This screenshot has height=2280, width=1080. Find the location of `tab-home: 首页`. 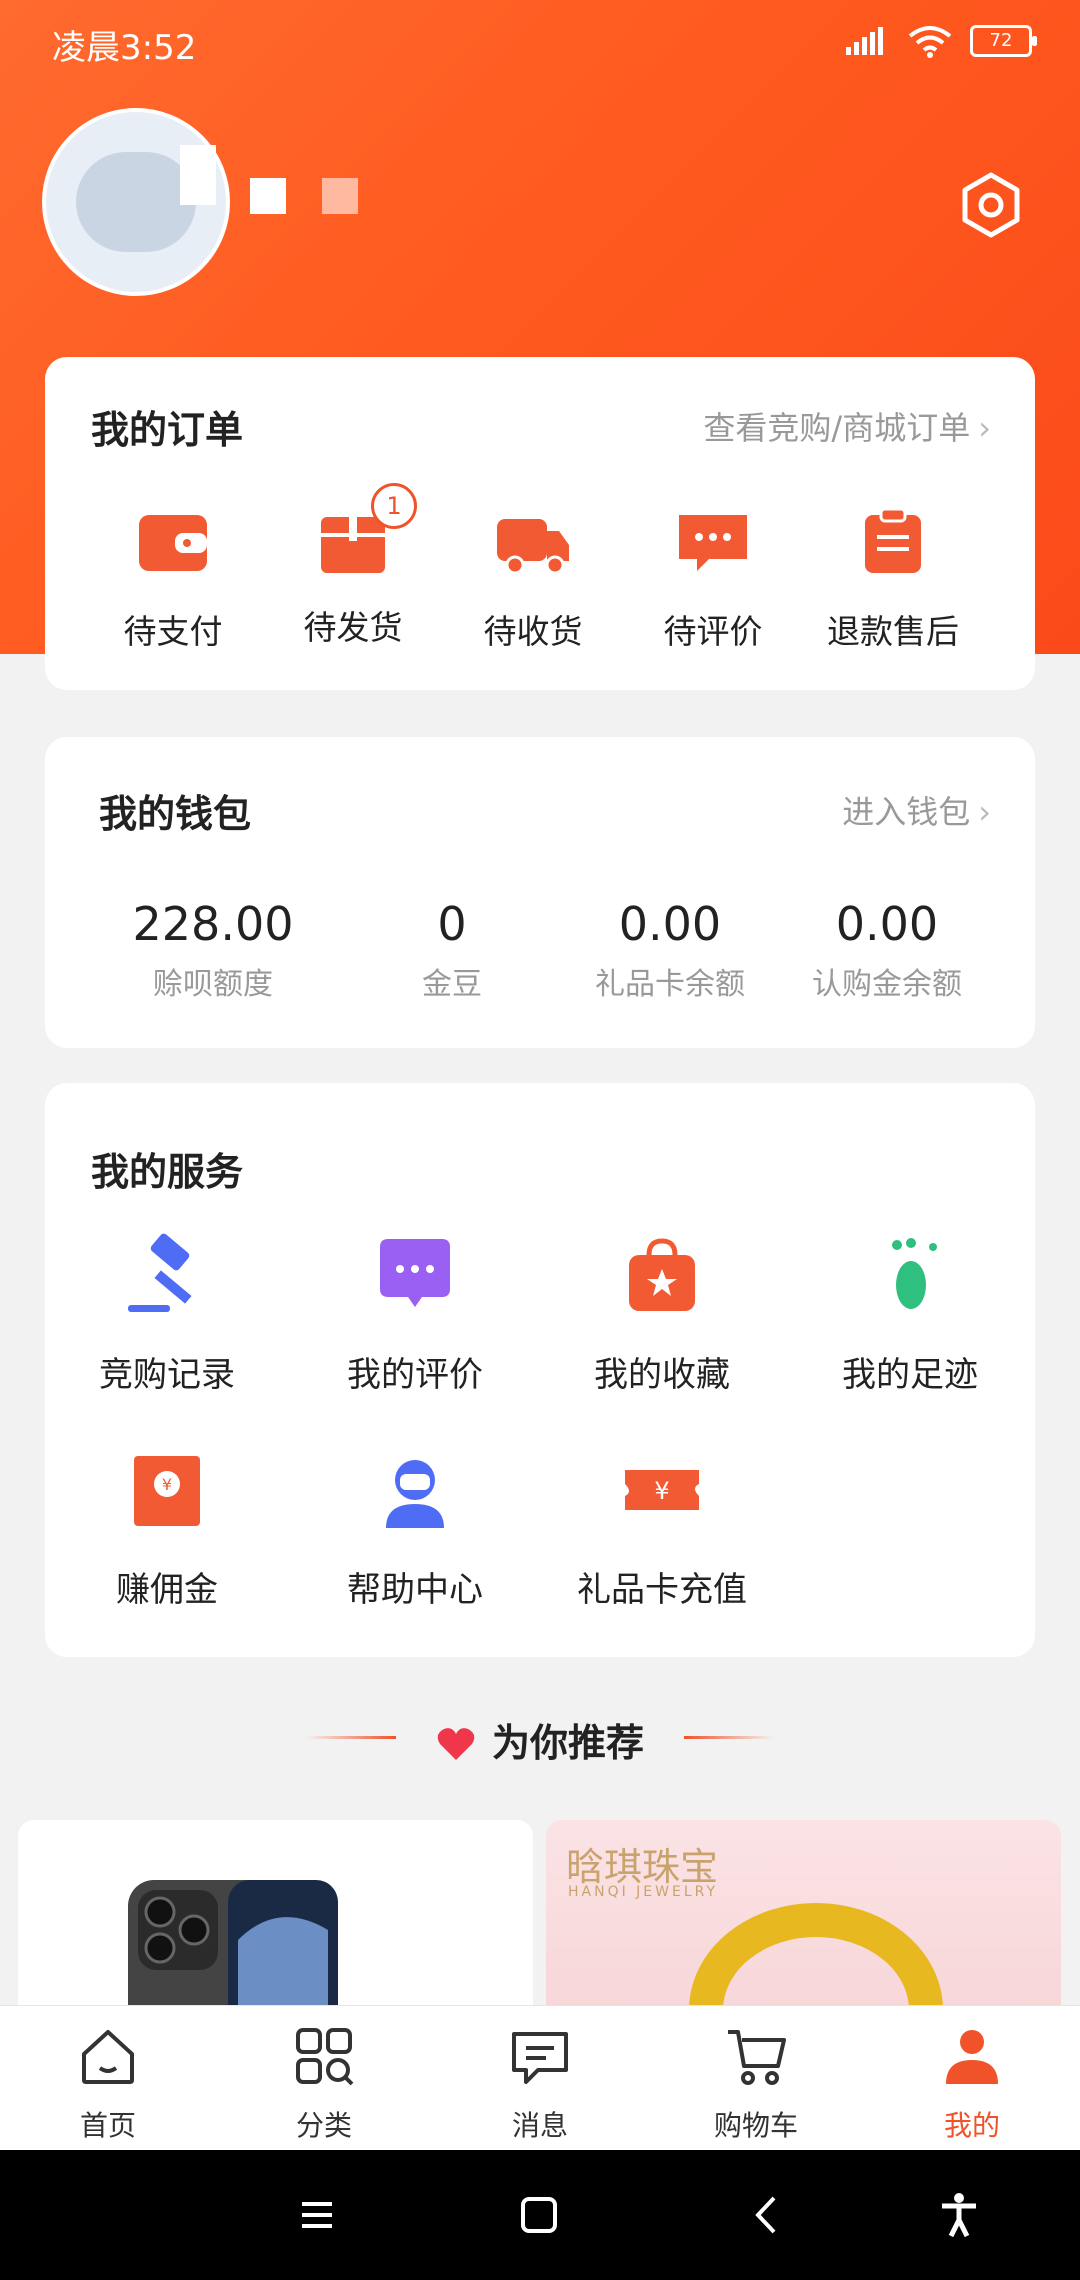

tab-home: 首页 is located at coordinates (108, 2084).